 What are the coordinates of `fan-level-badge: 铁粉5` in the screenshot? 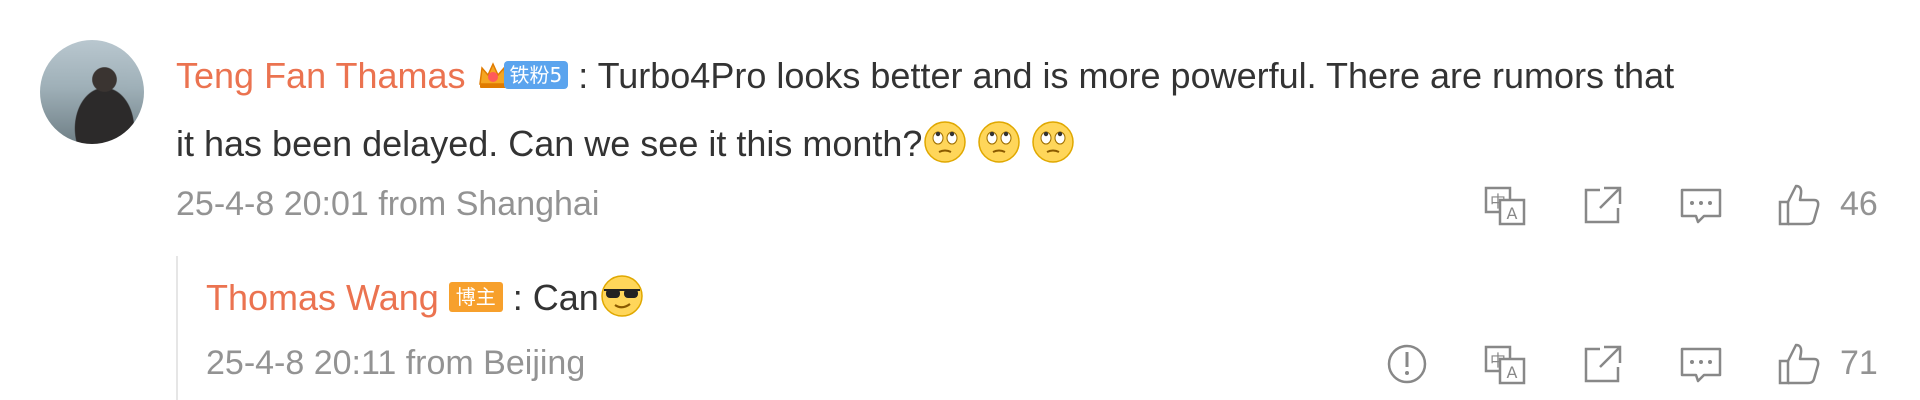 It's located at (536, 75).